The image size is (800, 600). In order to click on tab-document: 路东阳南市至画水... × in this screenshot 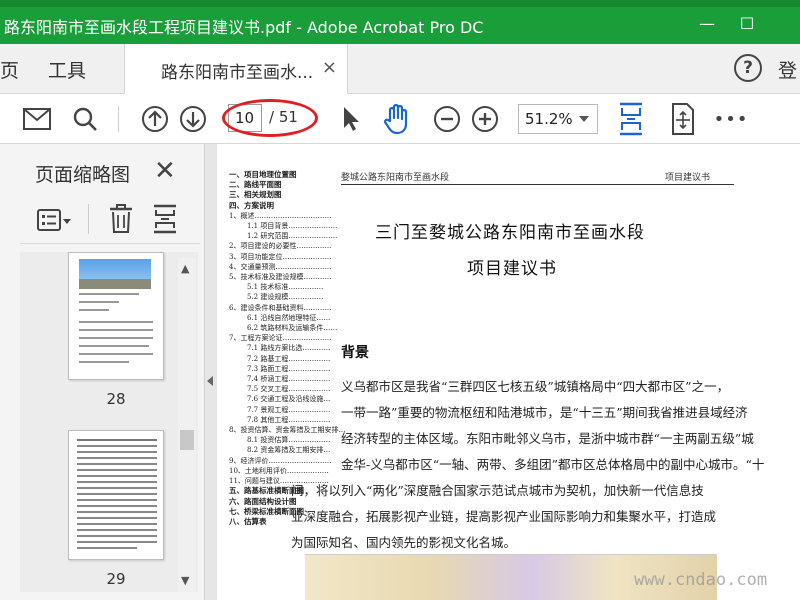, I will do `click(236, 69)`.